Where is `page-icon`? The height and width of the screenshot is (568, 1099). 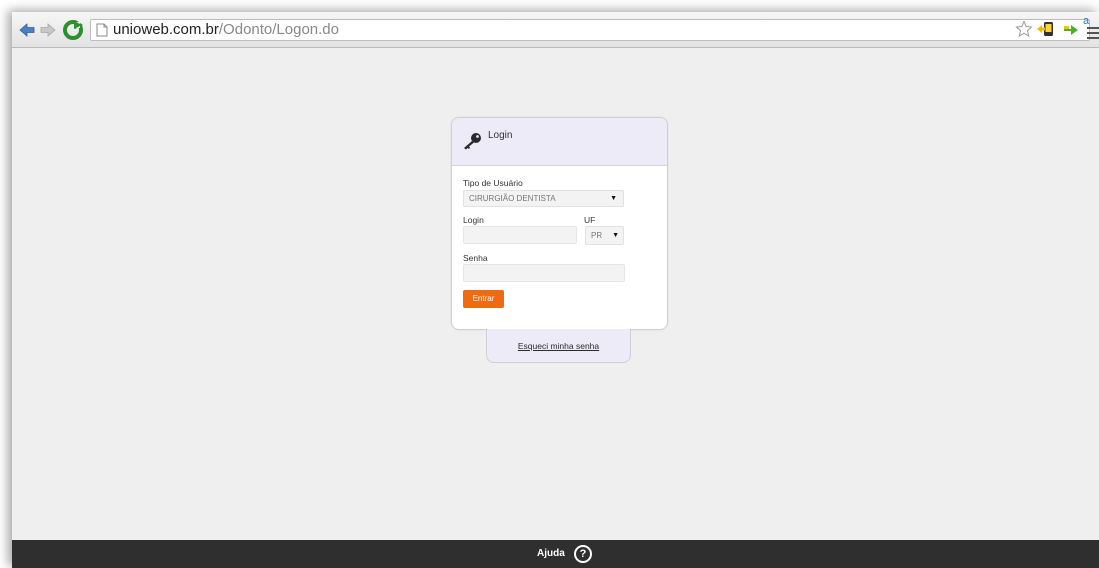
page-icon is located at coordinates (102, 30).